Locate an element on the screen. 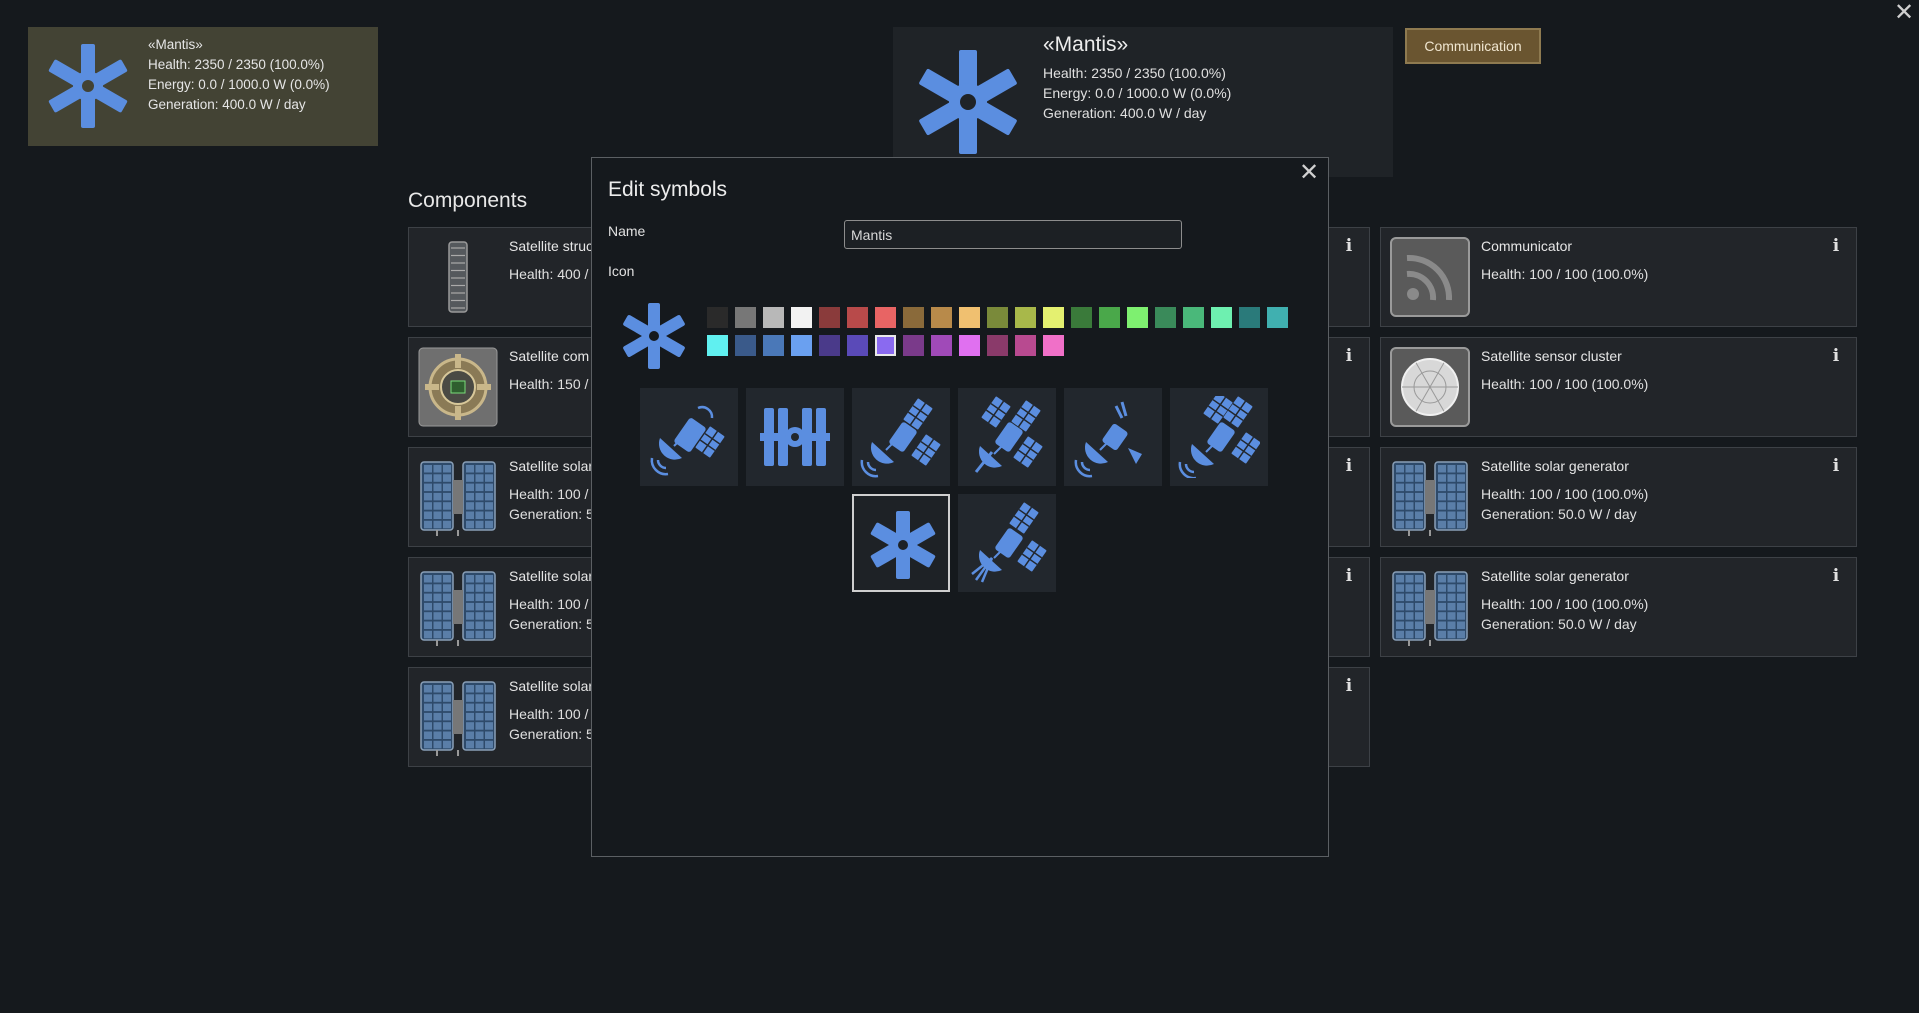 Image resolution: width=1919 pixels, height=1013 pixels. info-energy: Energy: 0.0 / 1000.0 W (0.0%) is located at coordinates (1137, 93).